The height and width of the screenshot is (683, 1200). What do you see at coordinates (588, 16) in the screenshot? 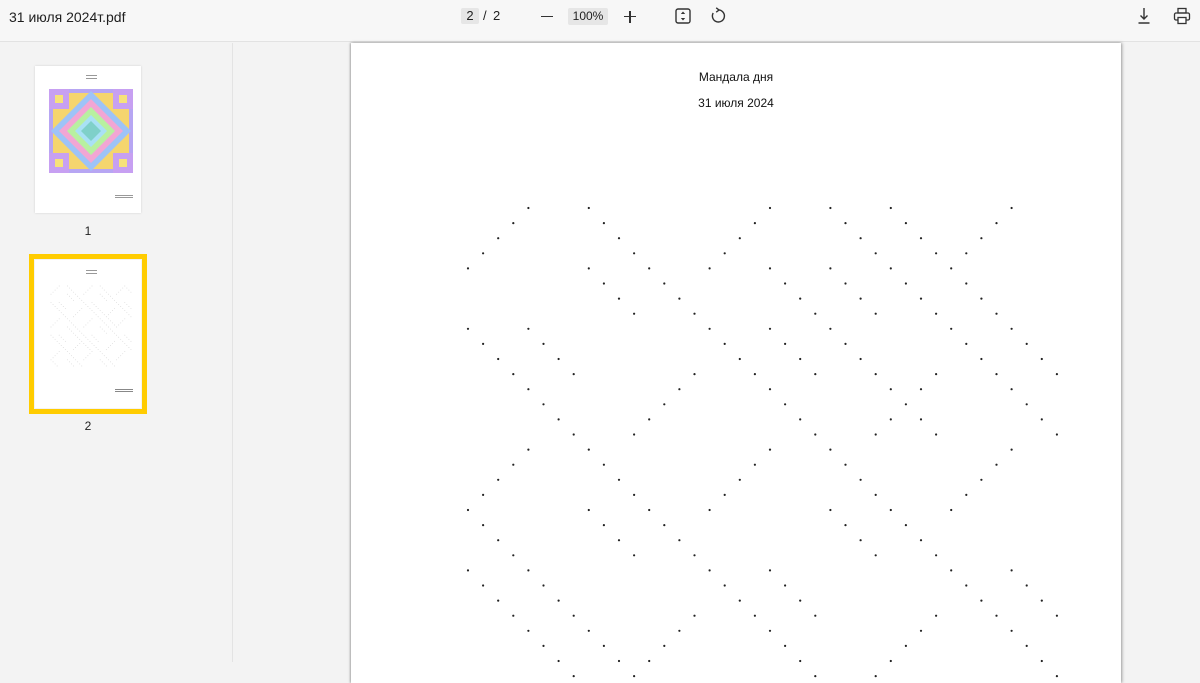
I see `zoom-level: 100%` at bounding box center [588, 16].